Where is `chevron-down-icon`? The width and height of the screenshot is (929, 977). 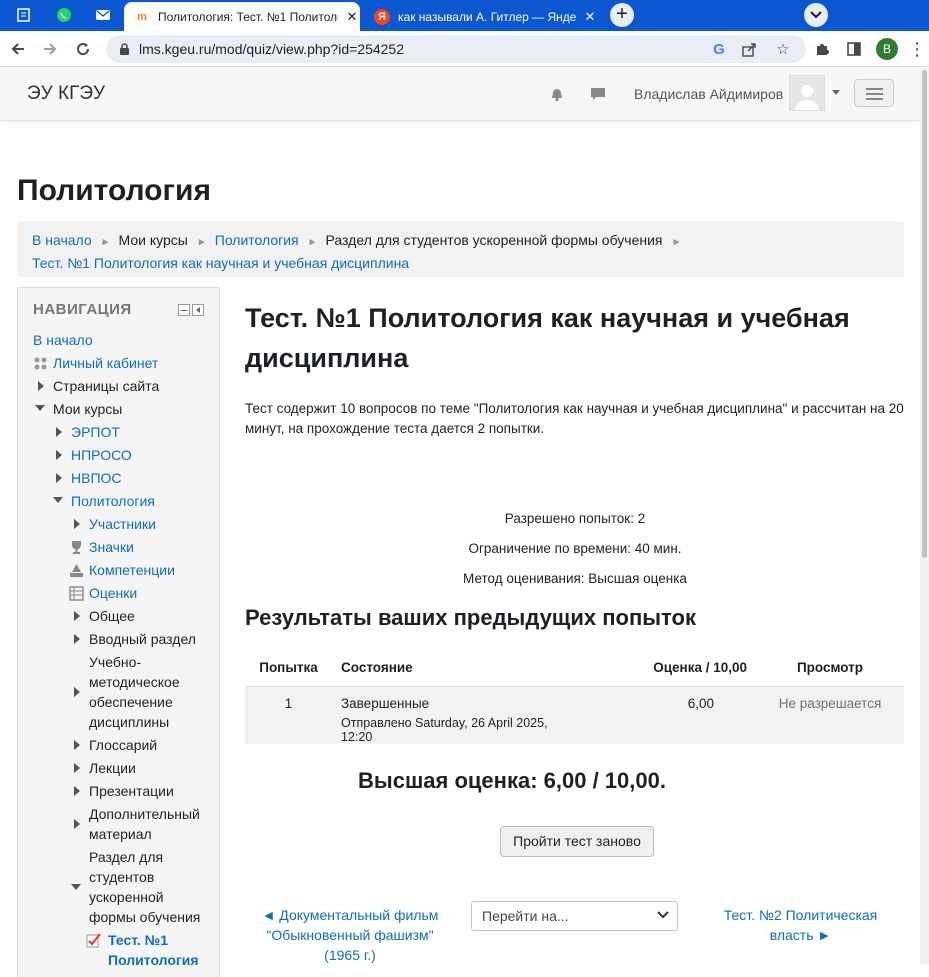 chevron-down-icon is located at coordinates (816, 15).